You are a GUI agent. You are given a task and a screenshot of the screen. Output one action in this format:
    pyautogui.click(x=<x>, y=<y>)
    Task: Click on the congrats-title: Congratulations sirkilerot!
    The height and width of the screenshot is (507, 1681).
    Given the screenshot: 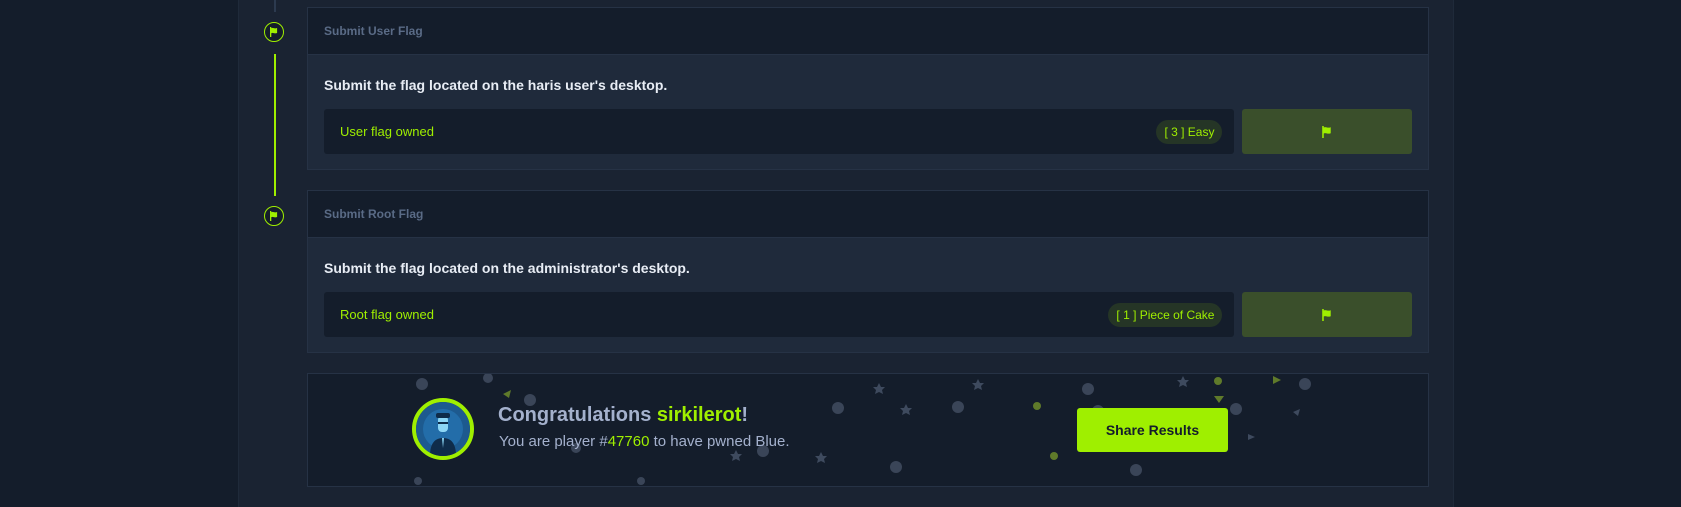 What is the action you would take?
    pyautogui.click(x=623, y=415)
    